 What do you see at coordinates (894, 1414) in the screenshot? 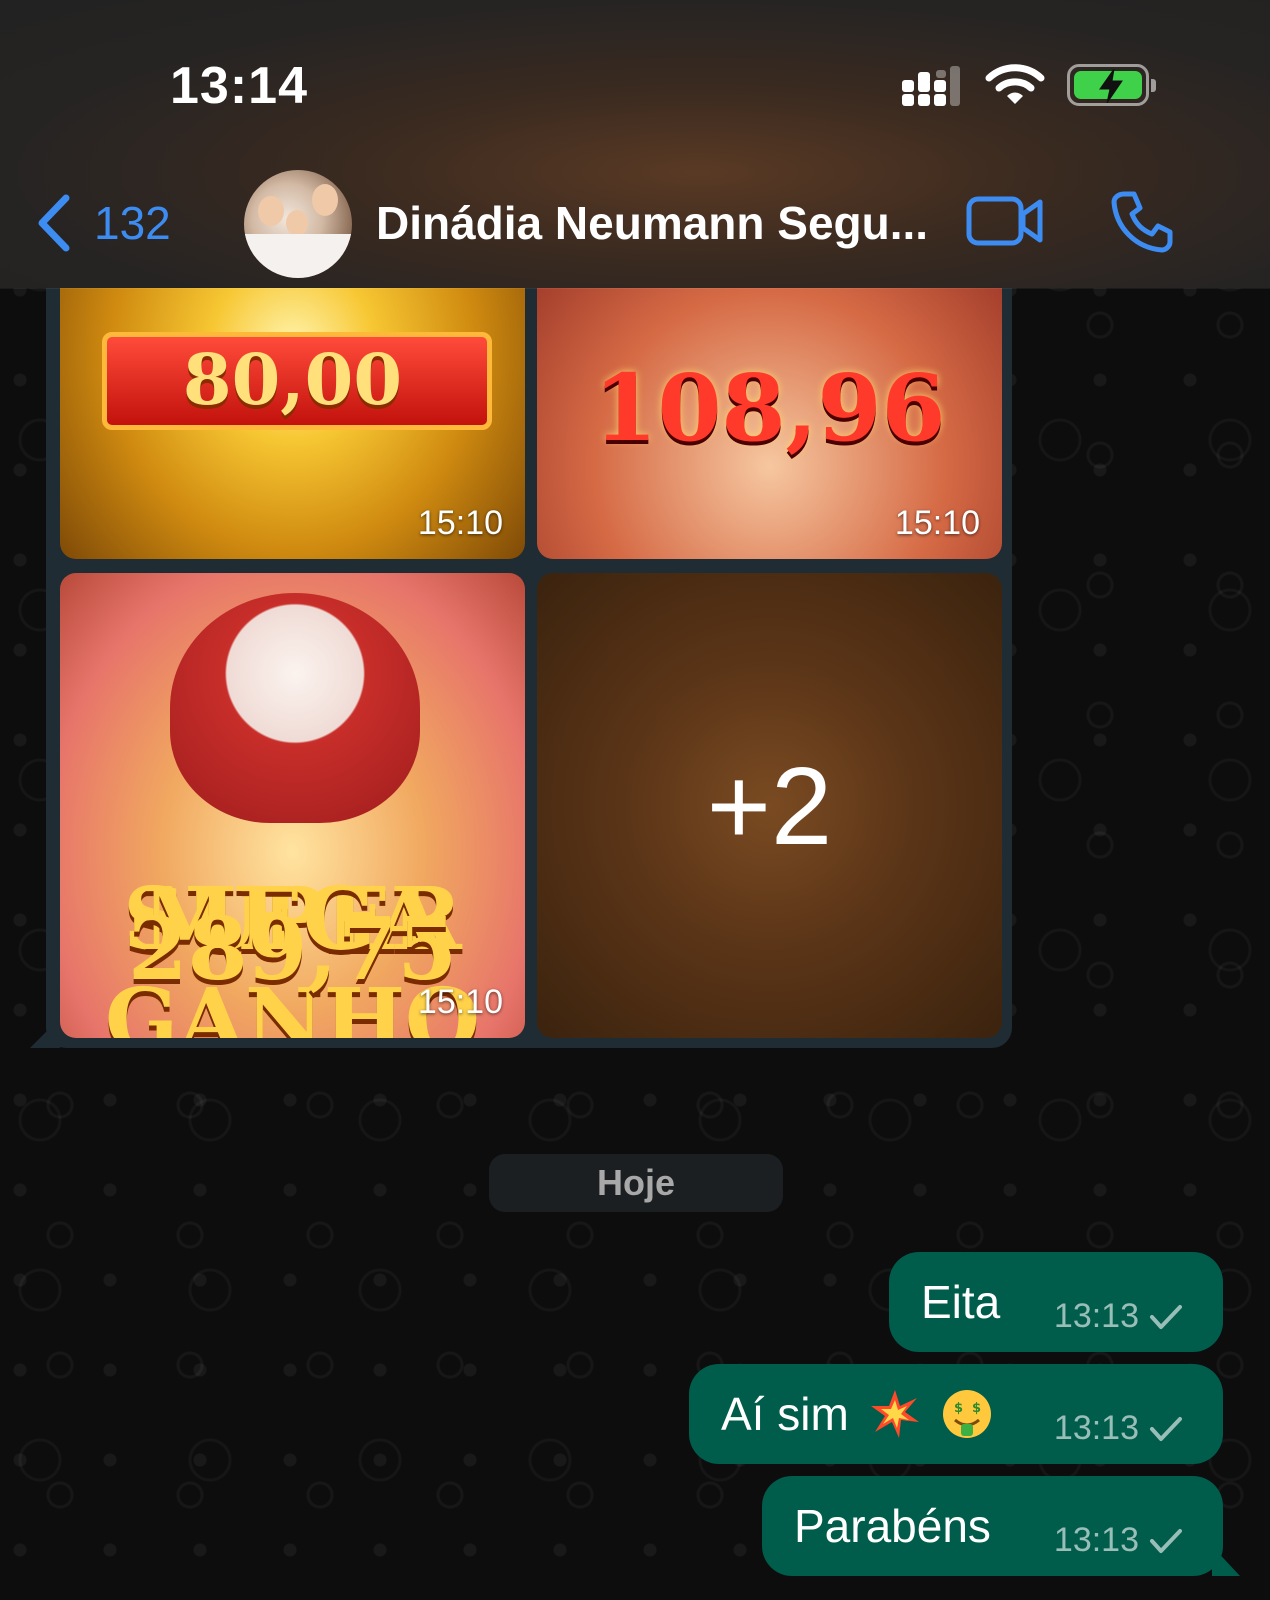
I see `collision-emoji-icon` at bounding box center [894, 1414].